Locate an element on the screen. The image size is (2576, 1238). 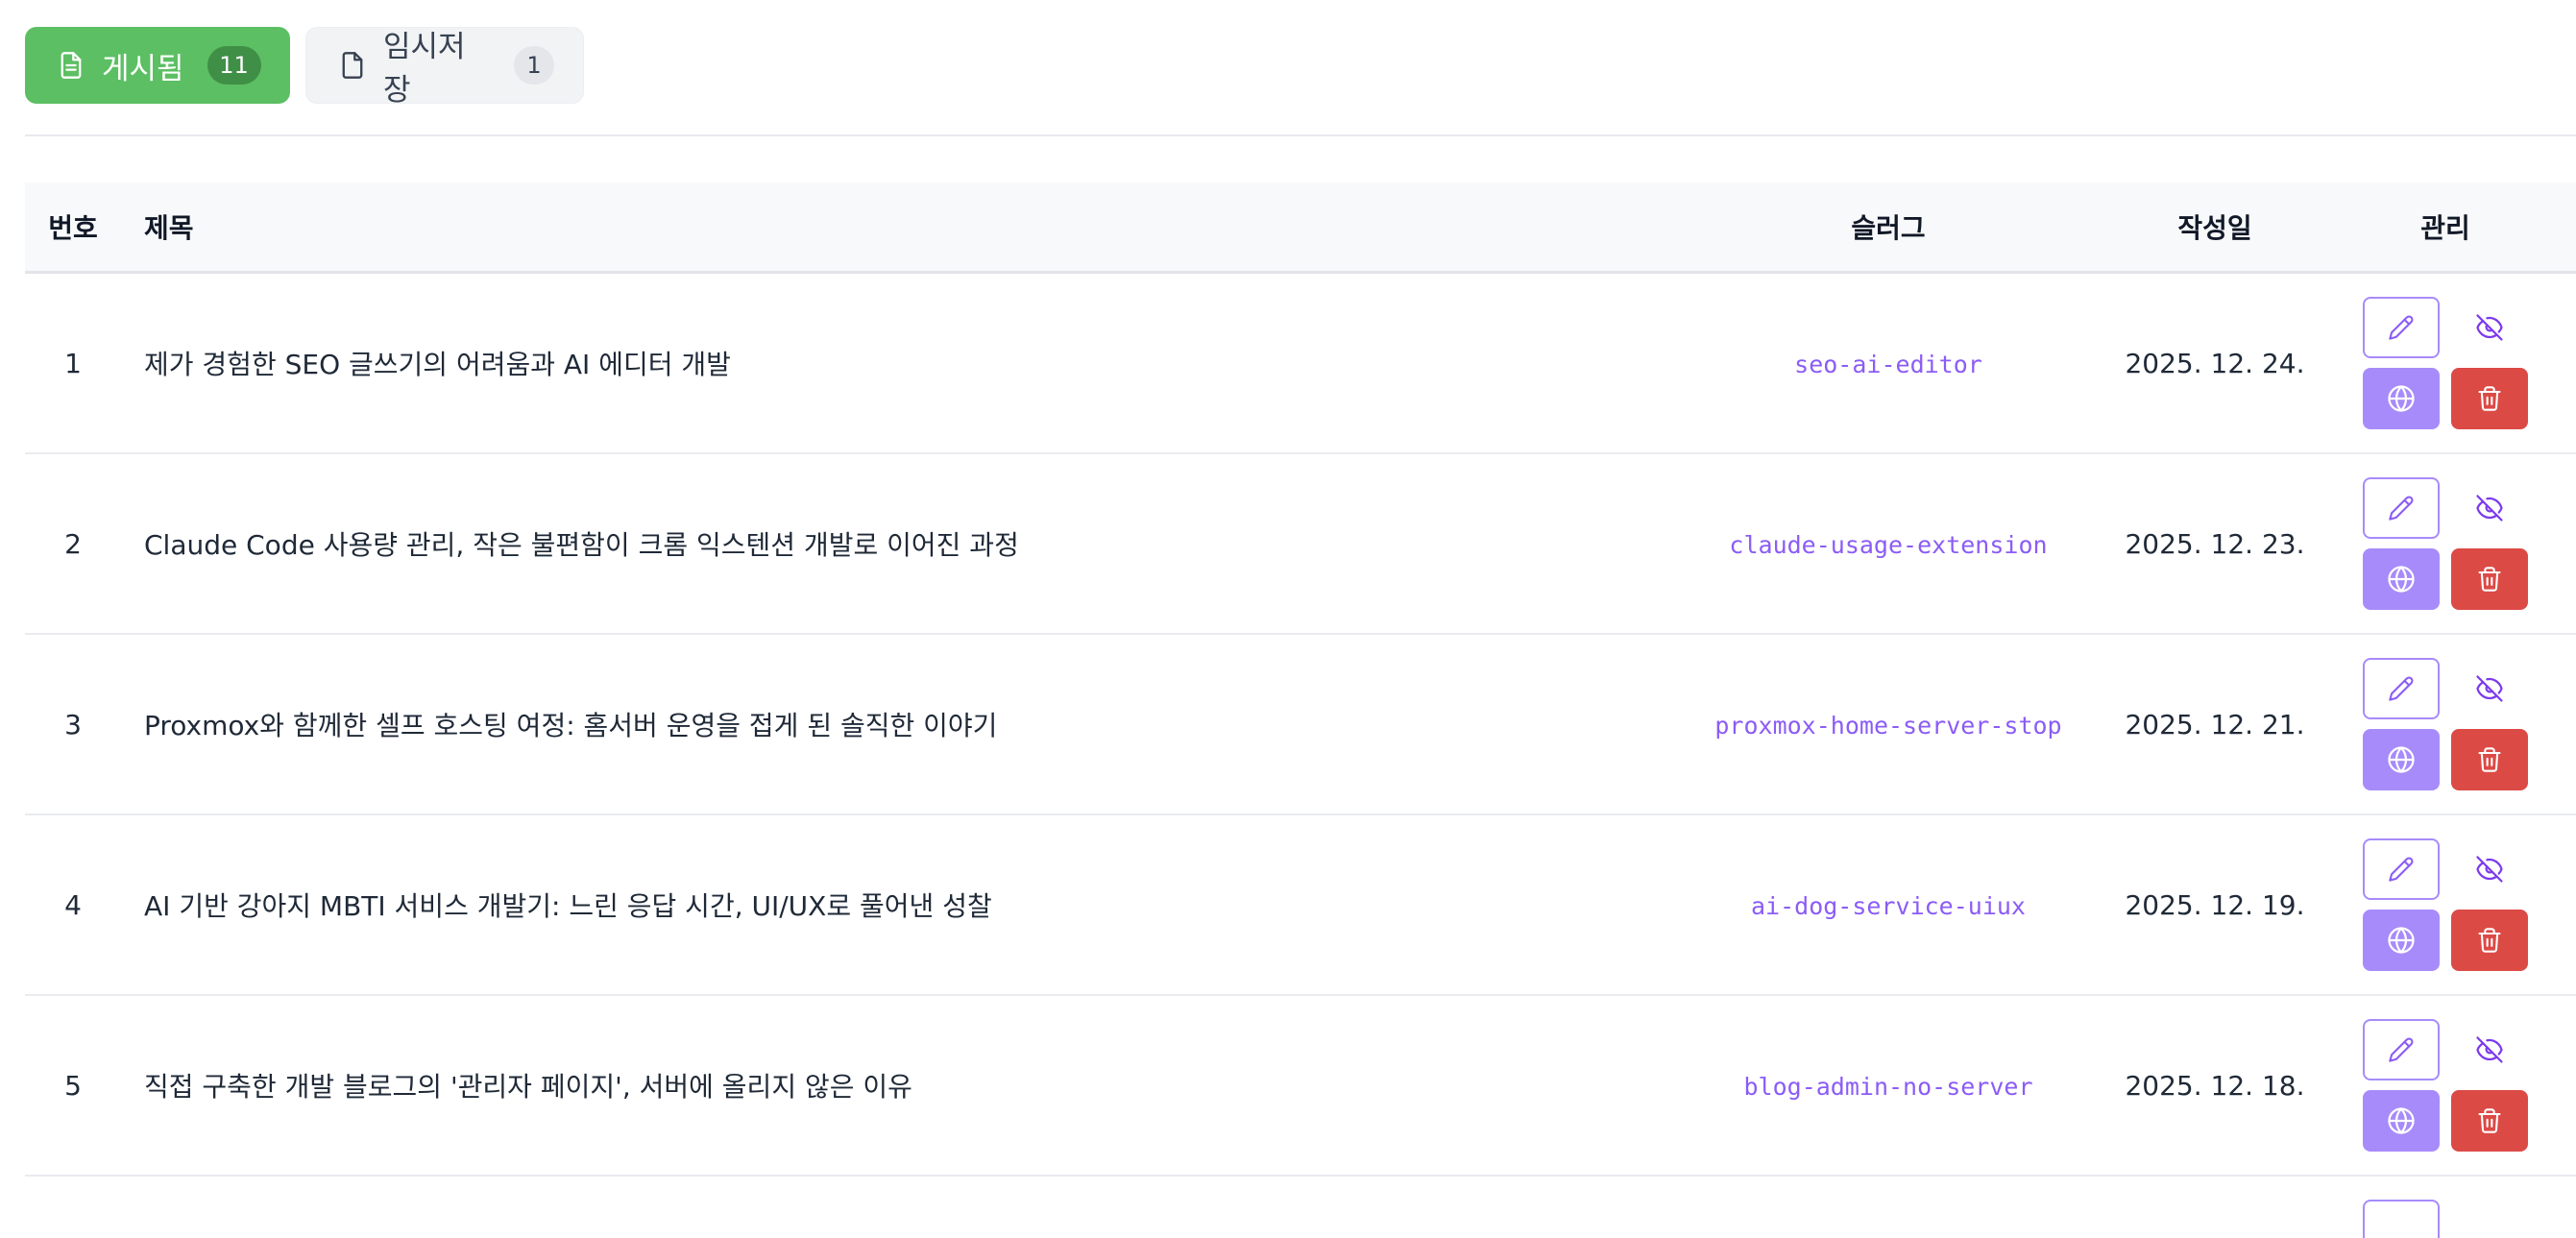
slug-text: ai-dog-service-uiux is located at coordinates (1889, 906).